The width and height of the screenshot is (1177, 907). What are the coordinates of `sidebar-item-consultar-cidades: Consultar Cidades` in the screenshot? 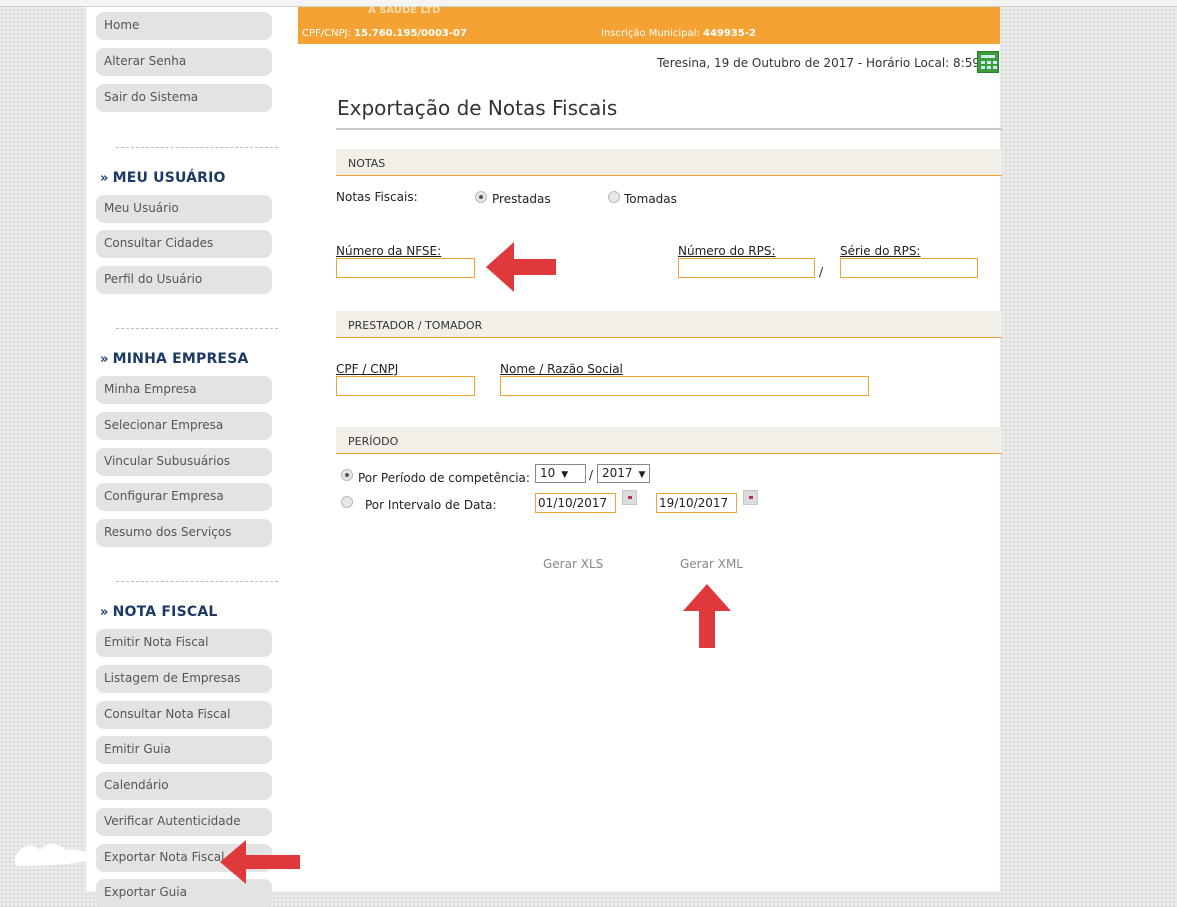 It's located at (184, 244).